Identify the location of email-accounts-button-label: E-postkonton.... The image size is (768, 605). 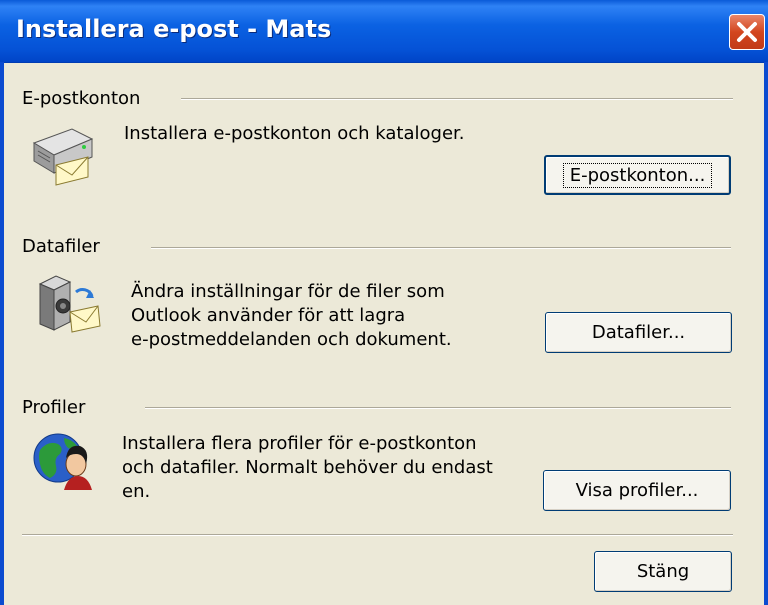
(637, 175).